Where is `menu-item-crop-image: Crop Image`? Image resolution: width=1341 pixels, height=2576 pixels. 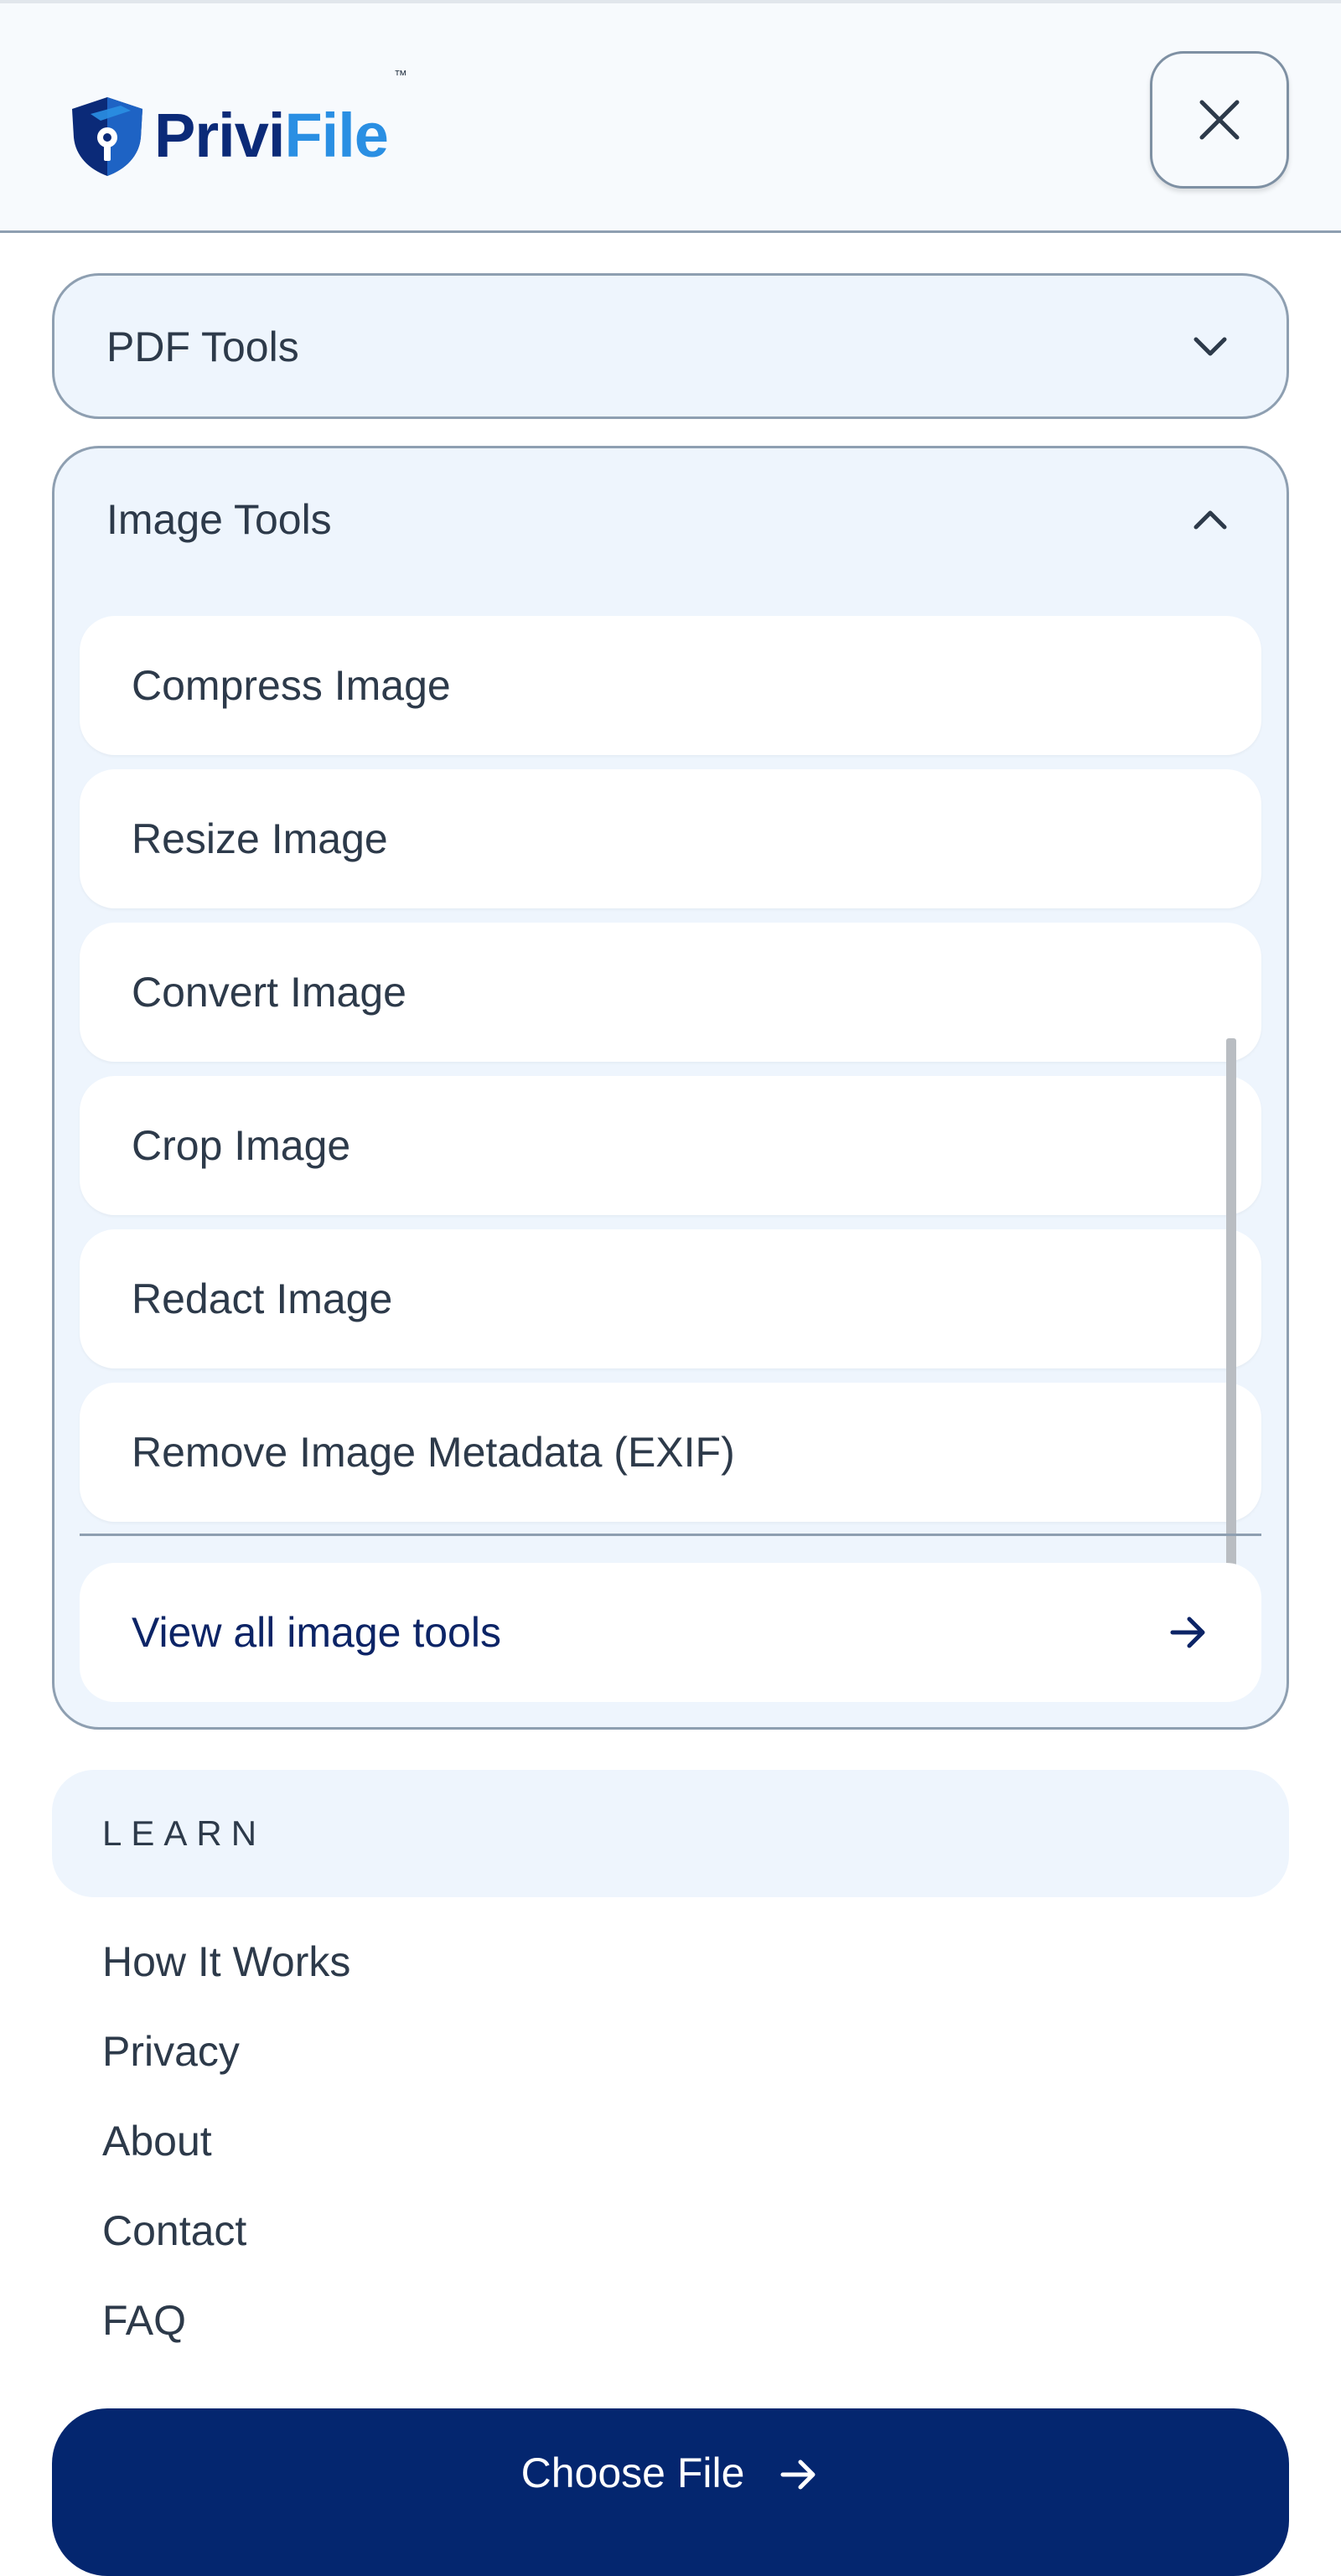 menu-item-crop-image: Crop Image is located at coordinates (671, 1145).